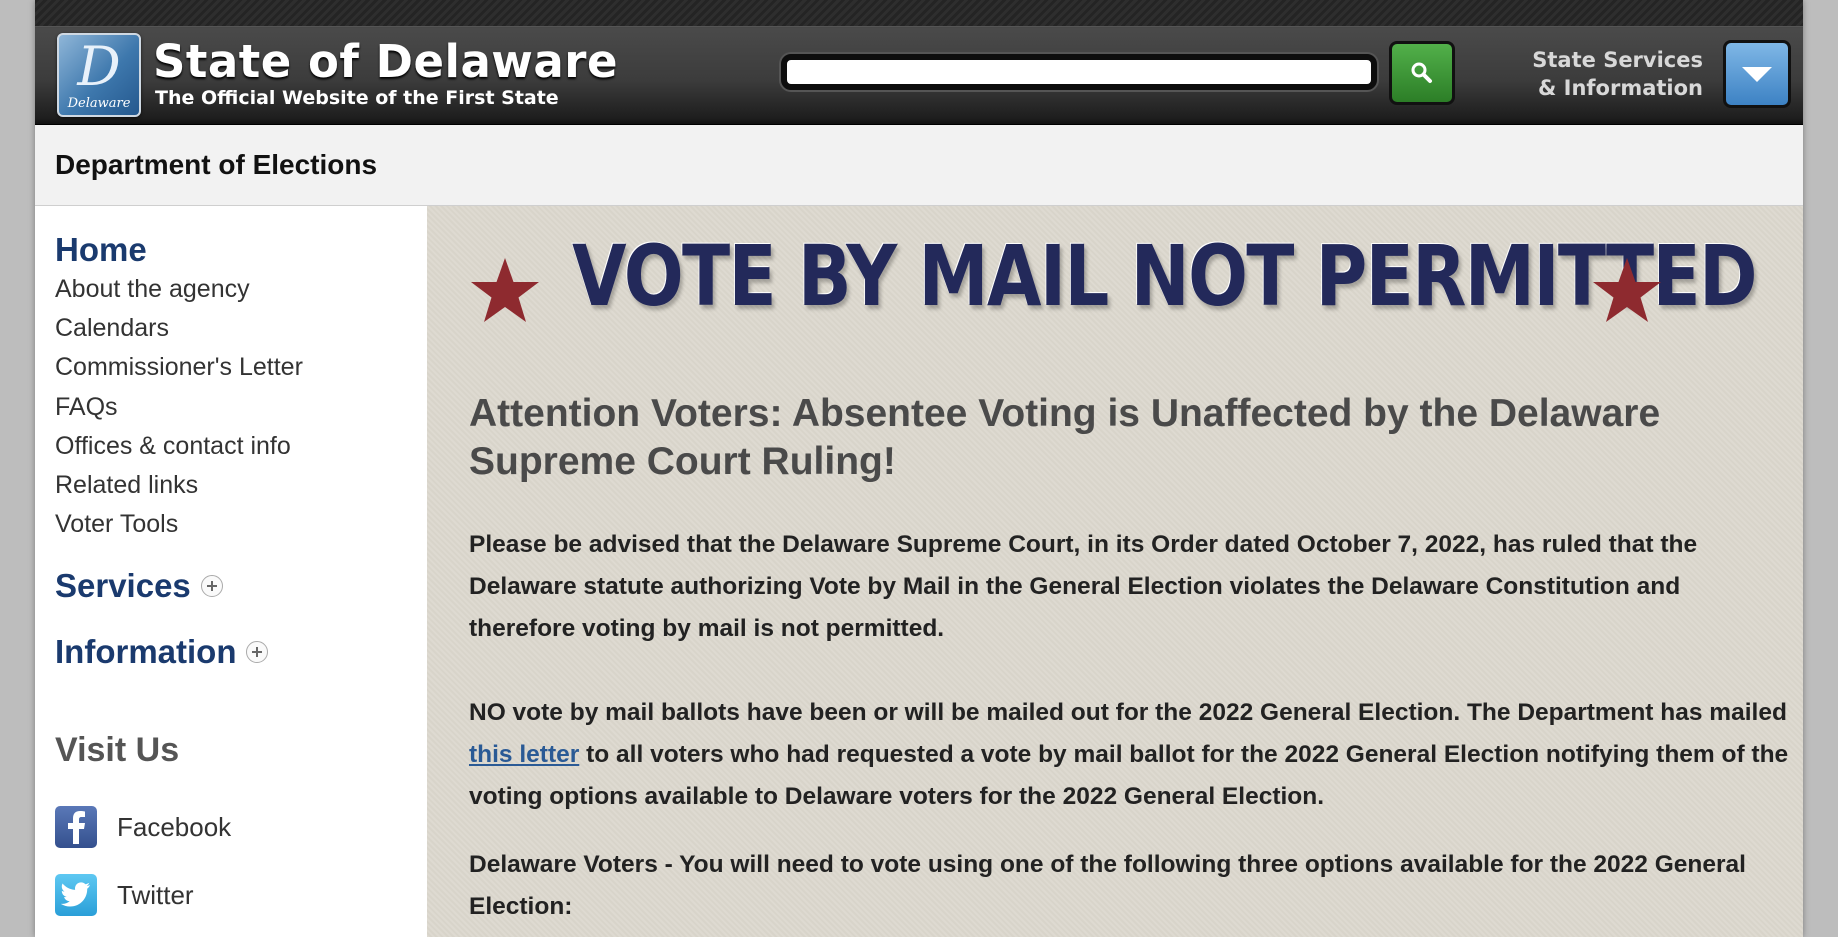 The width and height of the screenshot is (1838, 937). What do you see at coordinates (126, 485) in the screenshot?
I see `sidebar-item-related-links: Related links` at bounding box center [126, 485].